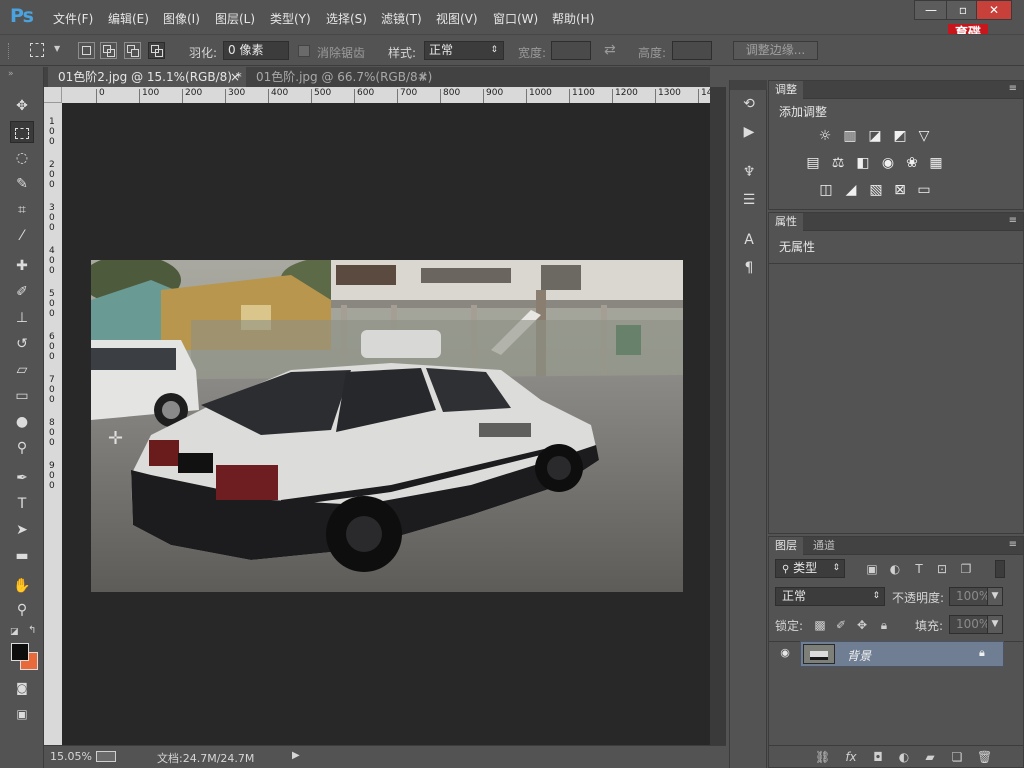  Describe the element at coordinates (22, 556) in the screenshot. I see `rectangle-tool-icon: ▬` at that location.